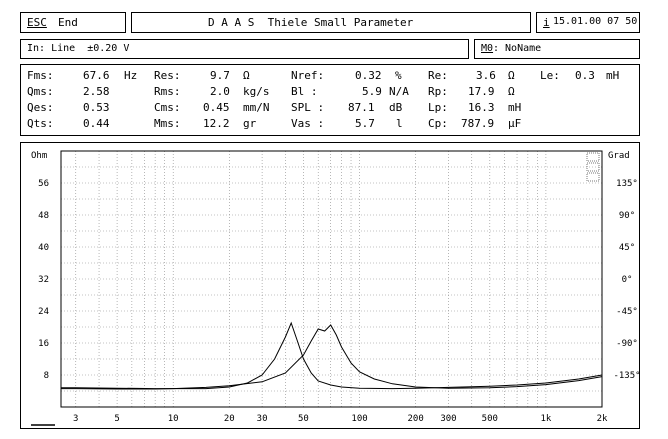 The width and height of the screenshot is (668, 439). What do you see at coordinates (361, 107) in the screenshot?
I see `spl-value: 87.1` at bounding box center [361, 107].